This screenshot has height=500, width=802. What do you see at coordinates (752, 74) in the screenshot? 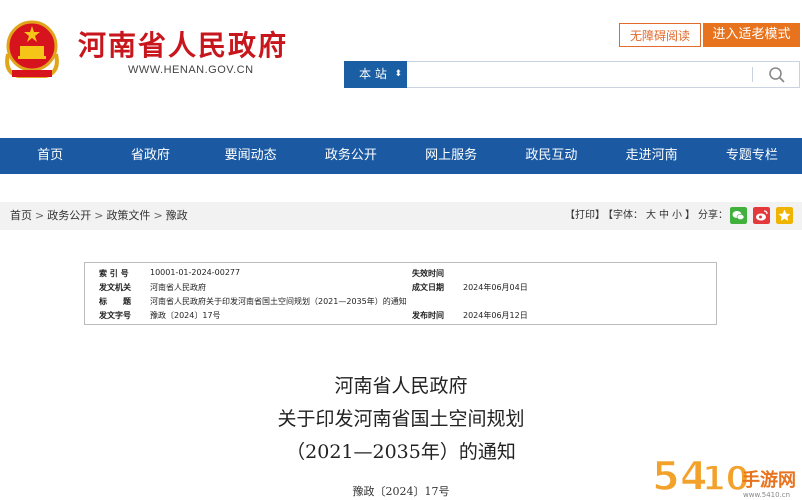
I see `search-divider` at bounding box center [752, 74].